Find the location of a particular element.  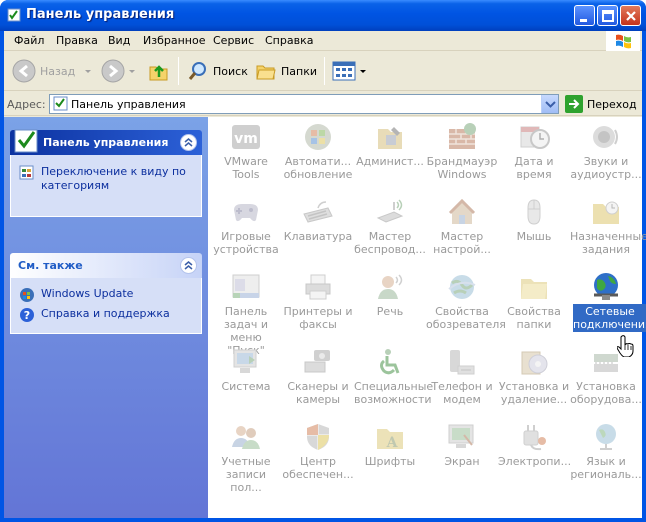

user-accounts-icon is located at coordinates (246, 437).